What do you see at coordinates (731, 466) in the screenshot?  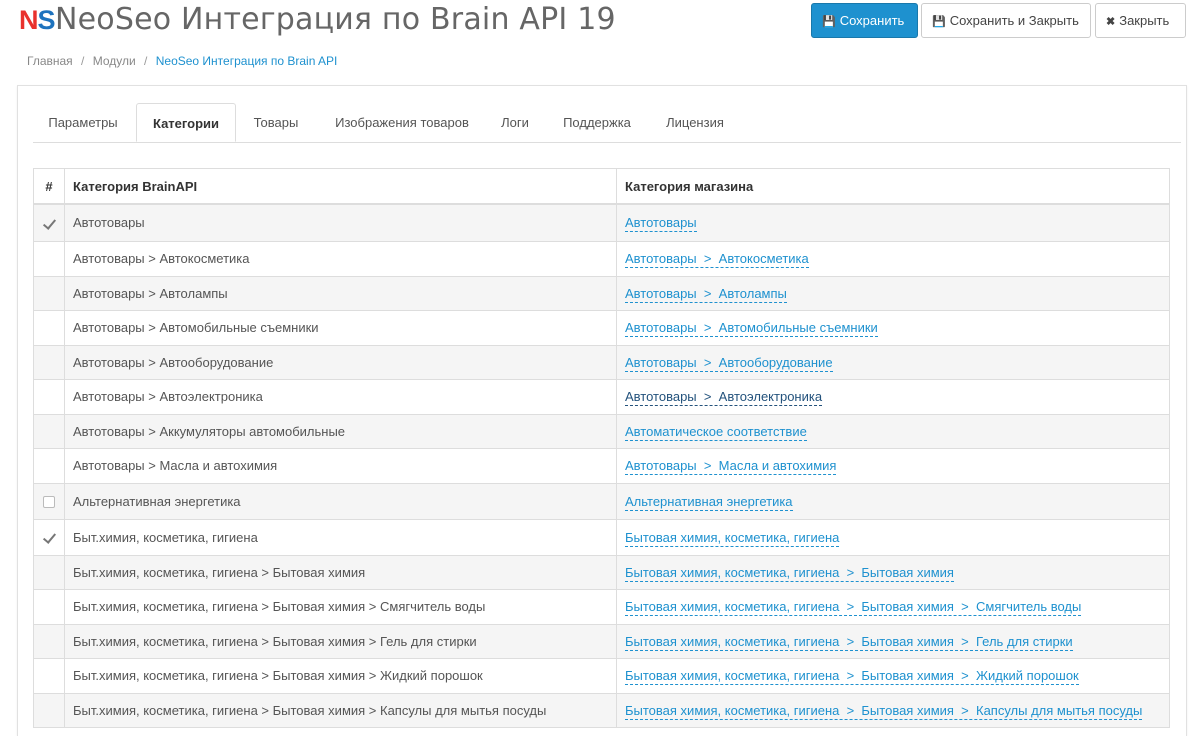 I see `shop-category-link: Автотовары > Масла и автохимия` at bounding box center [731, 466].